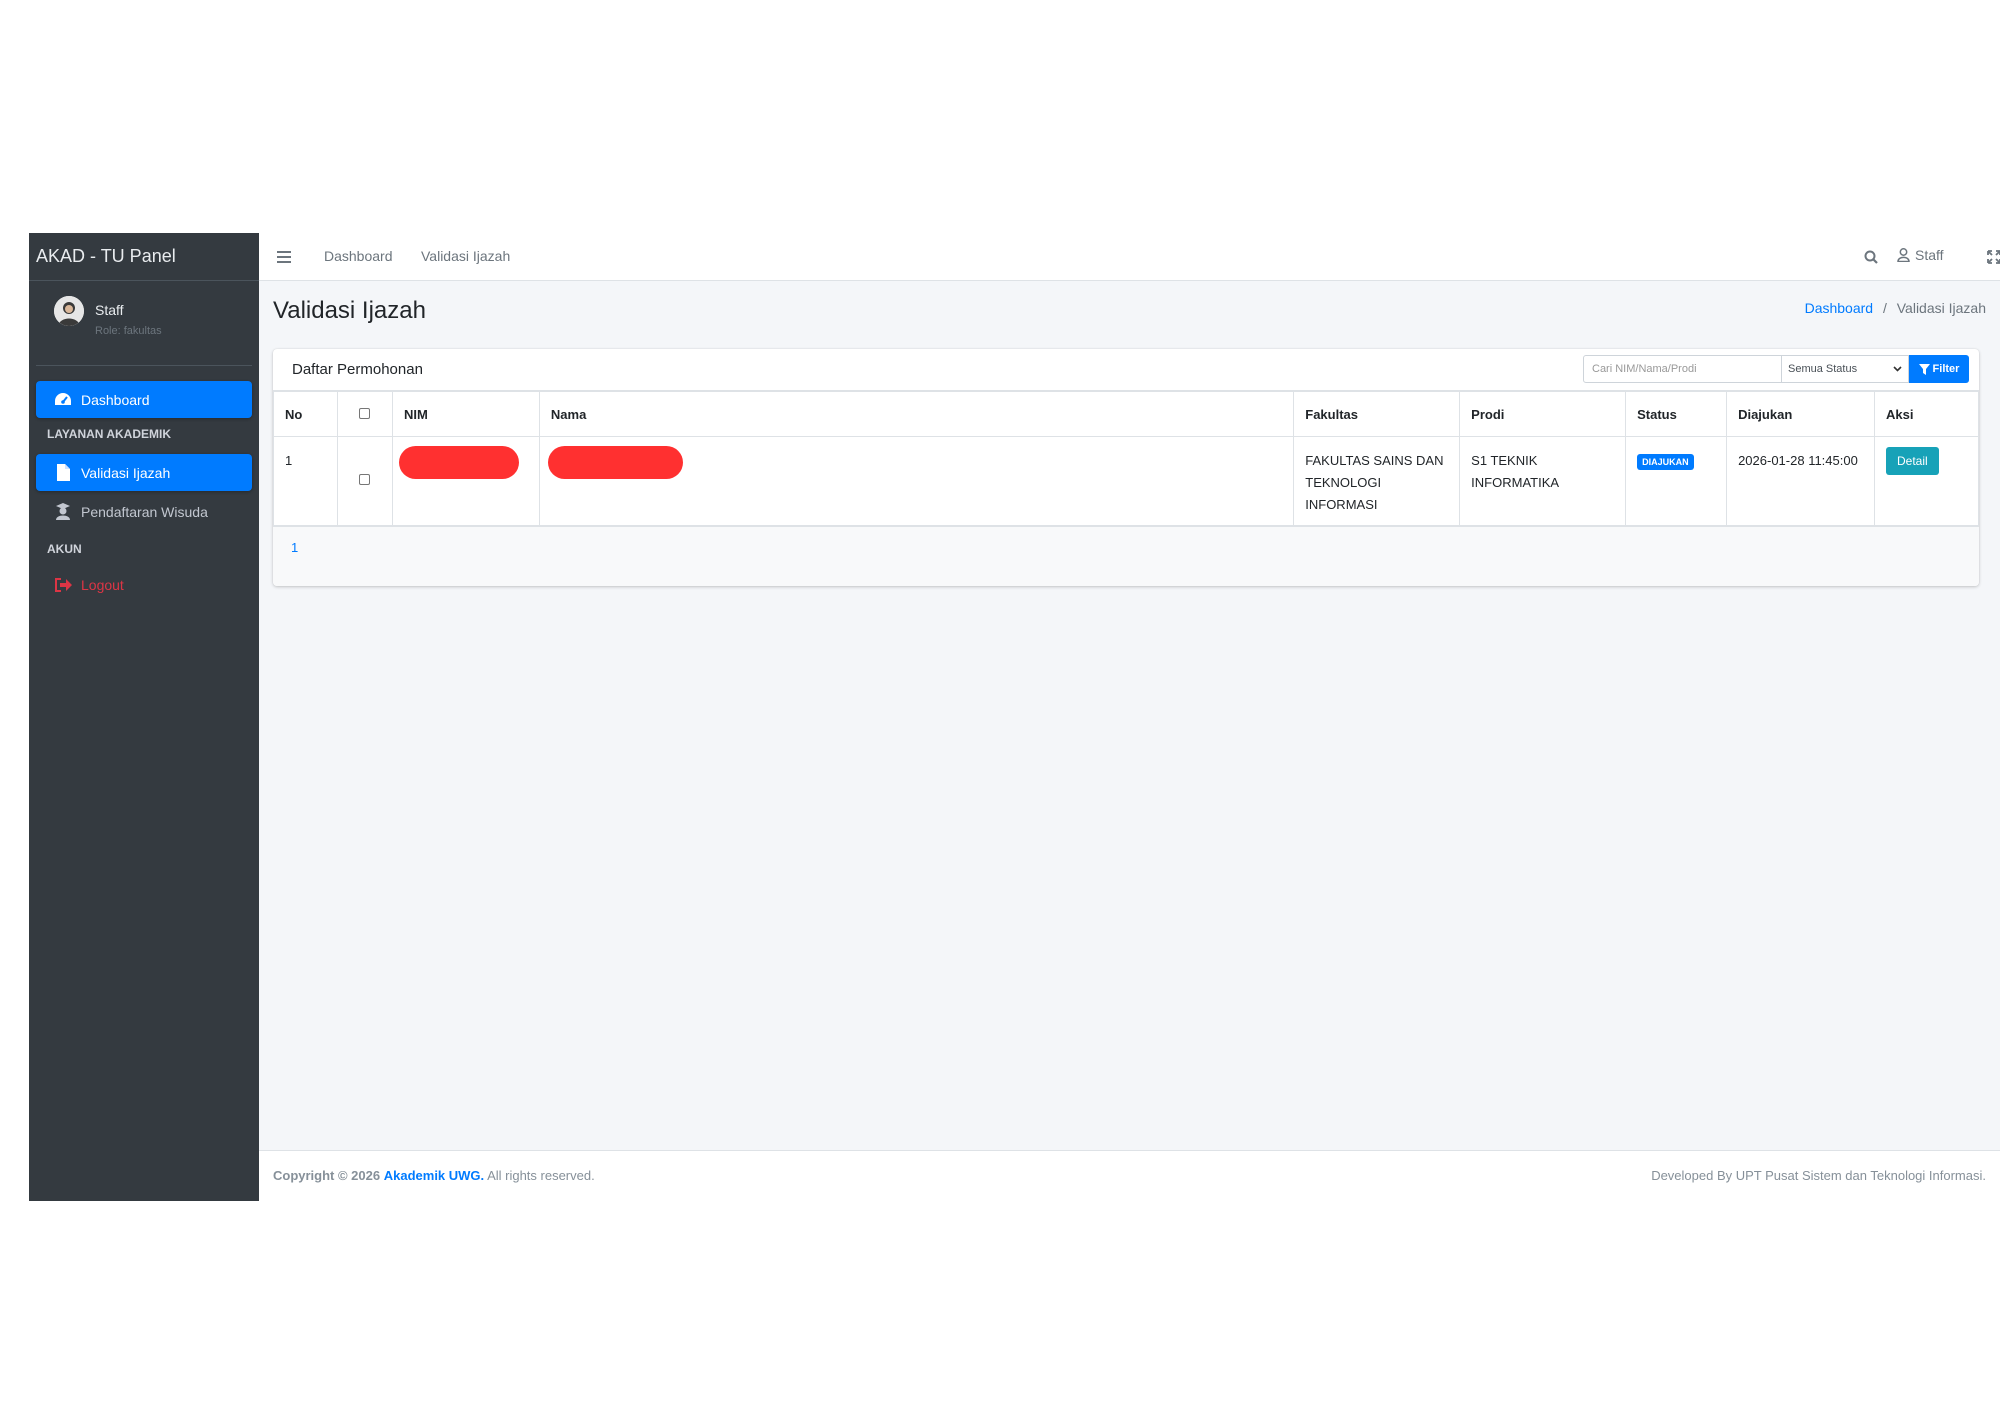  Describe the element at coordinates (1126, 556) in the screenshot. I see `card-footer: 1` at that location.